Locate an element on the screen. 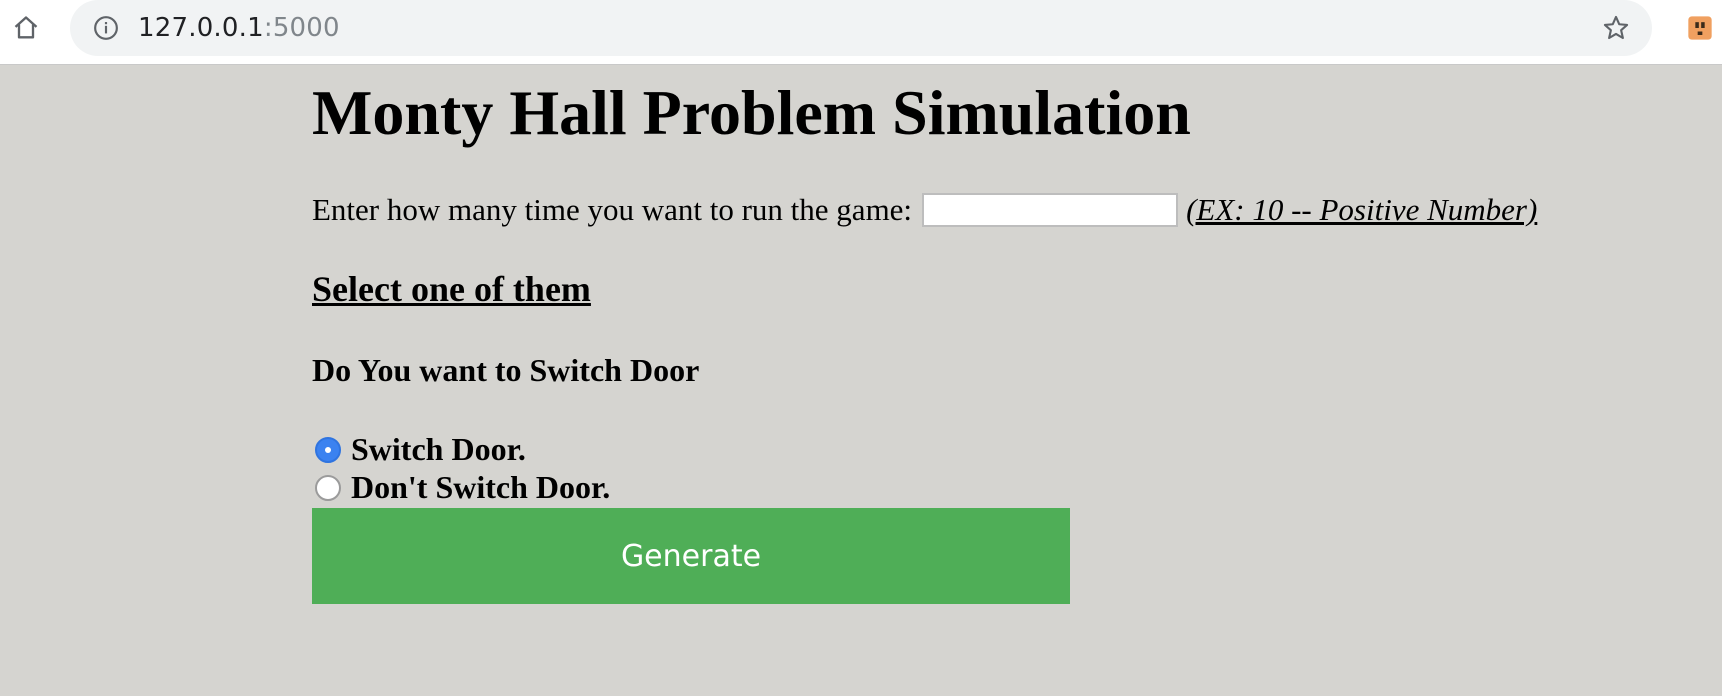  extension-icon is located at coordinates (1700, 28).